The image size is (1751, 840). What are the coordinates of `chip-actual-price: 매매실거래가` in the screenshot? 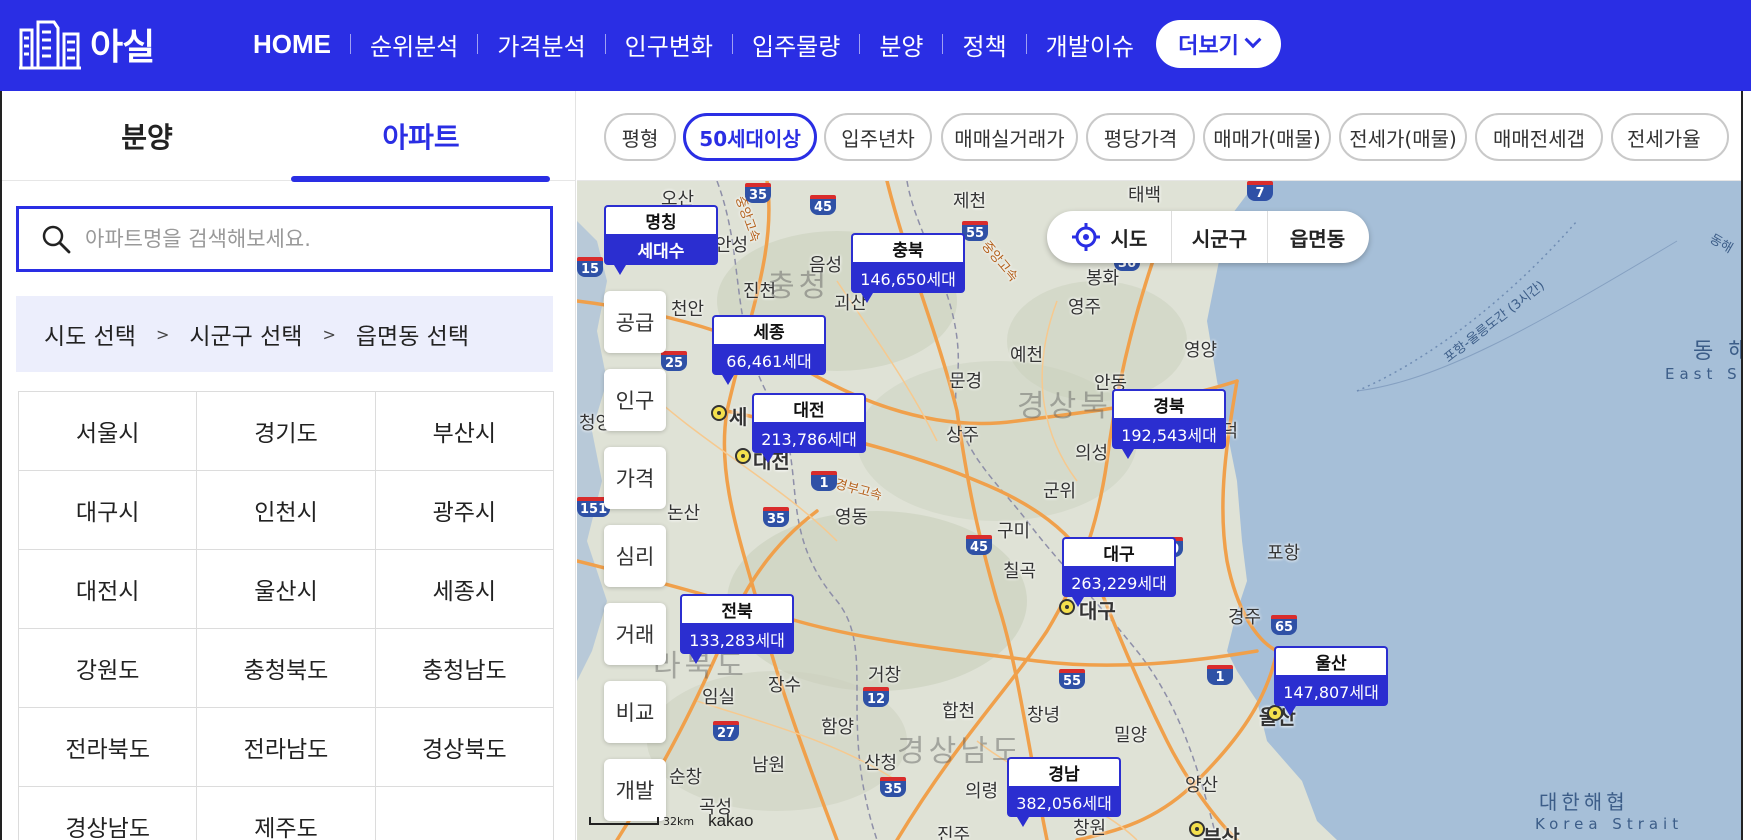 It's located at (1009, 137).